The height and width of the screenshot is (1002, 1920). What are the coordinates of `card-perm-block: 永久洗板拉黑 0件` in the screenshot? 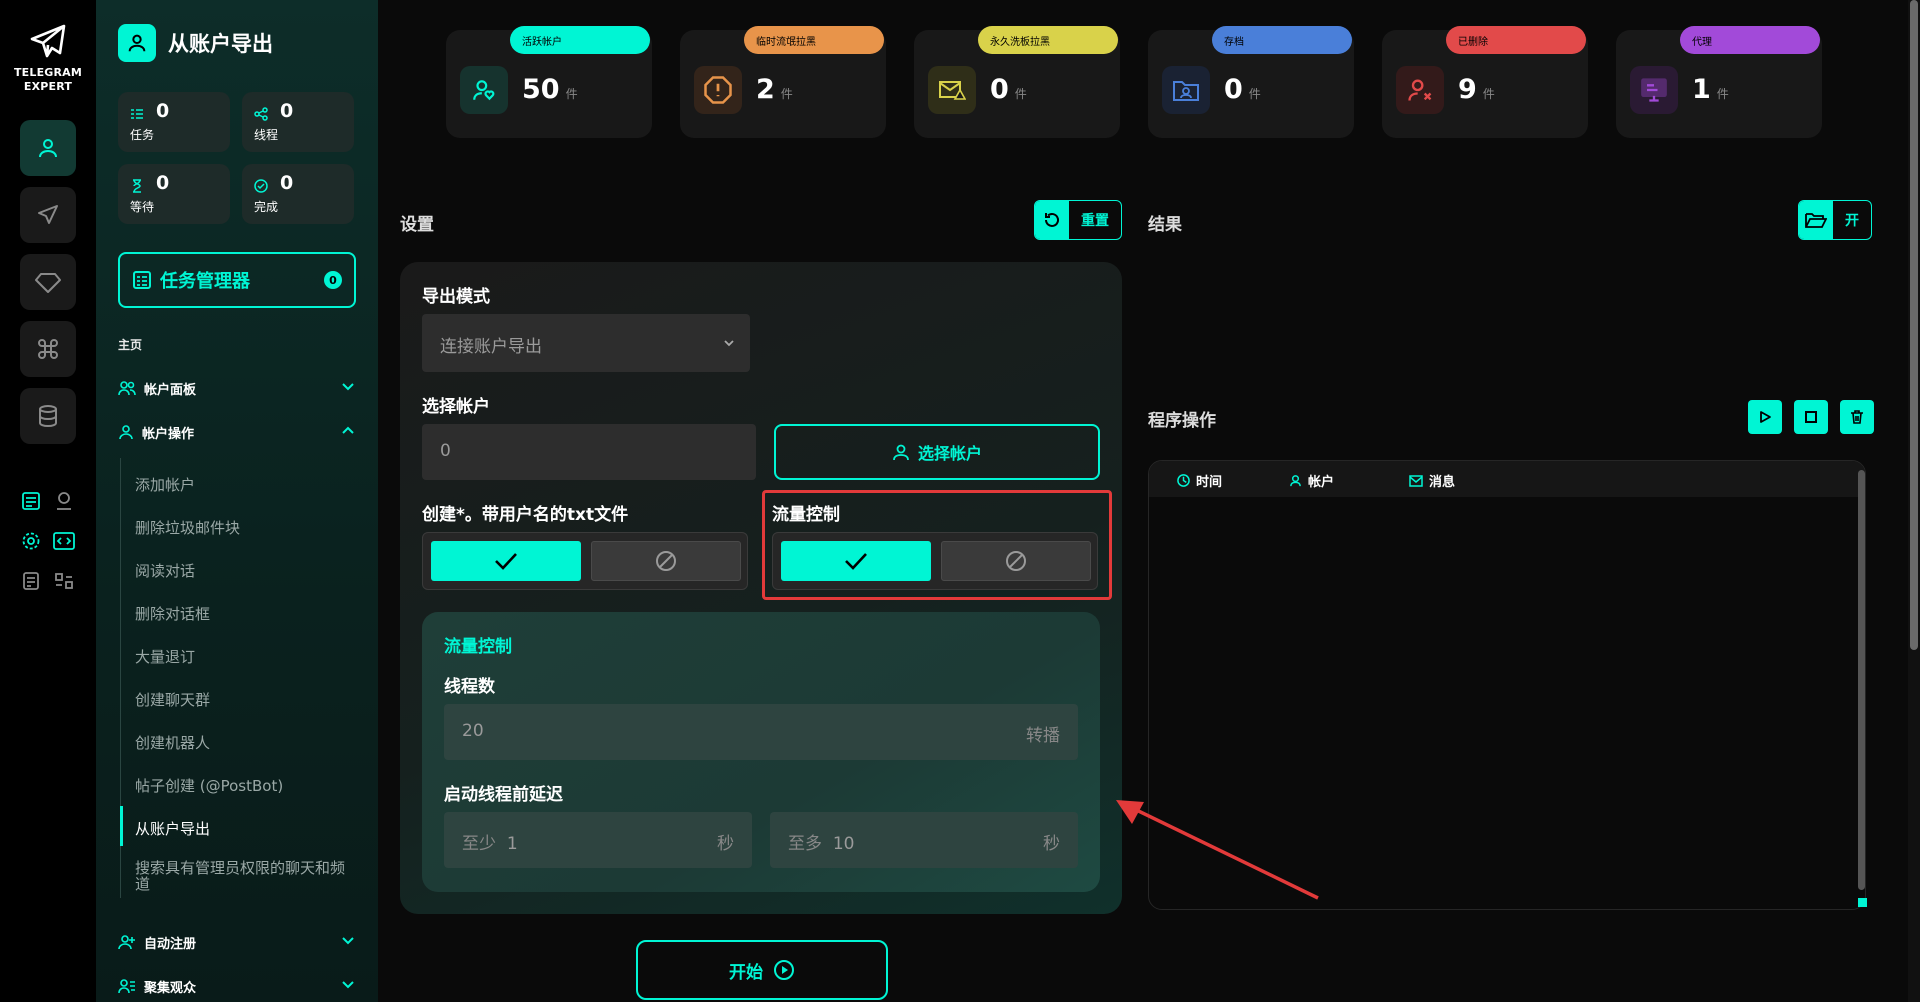 It's located at (1017, 82).